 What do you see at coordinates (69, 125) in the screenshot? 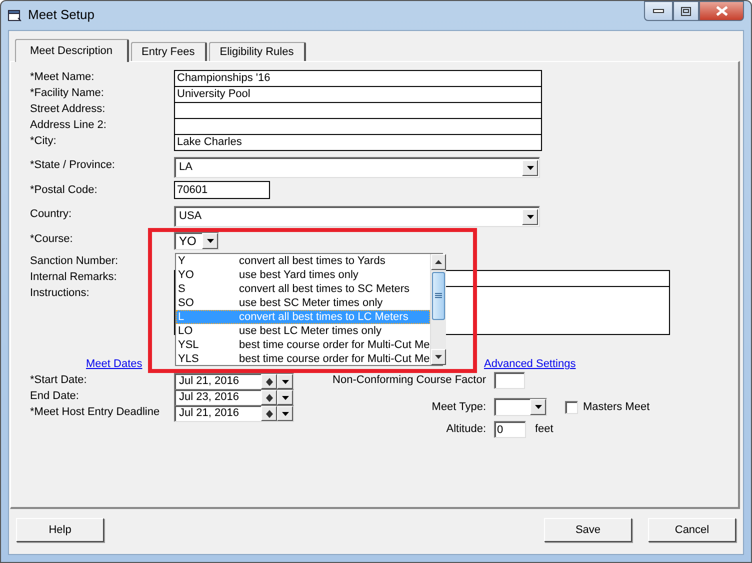
I see `field-label: Address Line 2:` at bounding box center [69, 125].